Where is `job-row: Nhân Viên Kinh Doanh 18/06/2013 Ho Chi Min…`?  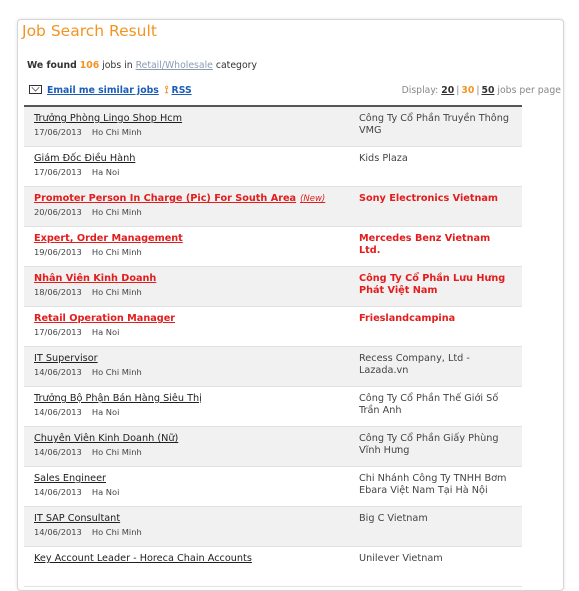
job-row: Nhân Viên Kinh Doanh 18/06/2013 Ho Chi Min… is located at coordinates (273, 287).